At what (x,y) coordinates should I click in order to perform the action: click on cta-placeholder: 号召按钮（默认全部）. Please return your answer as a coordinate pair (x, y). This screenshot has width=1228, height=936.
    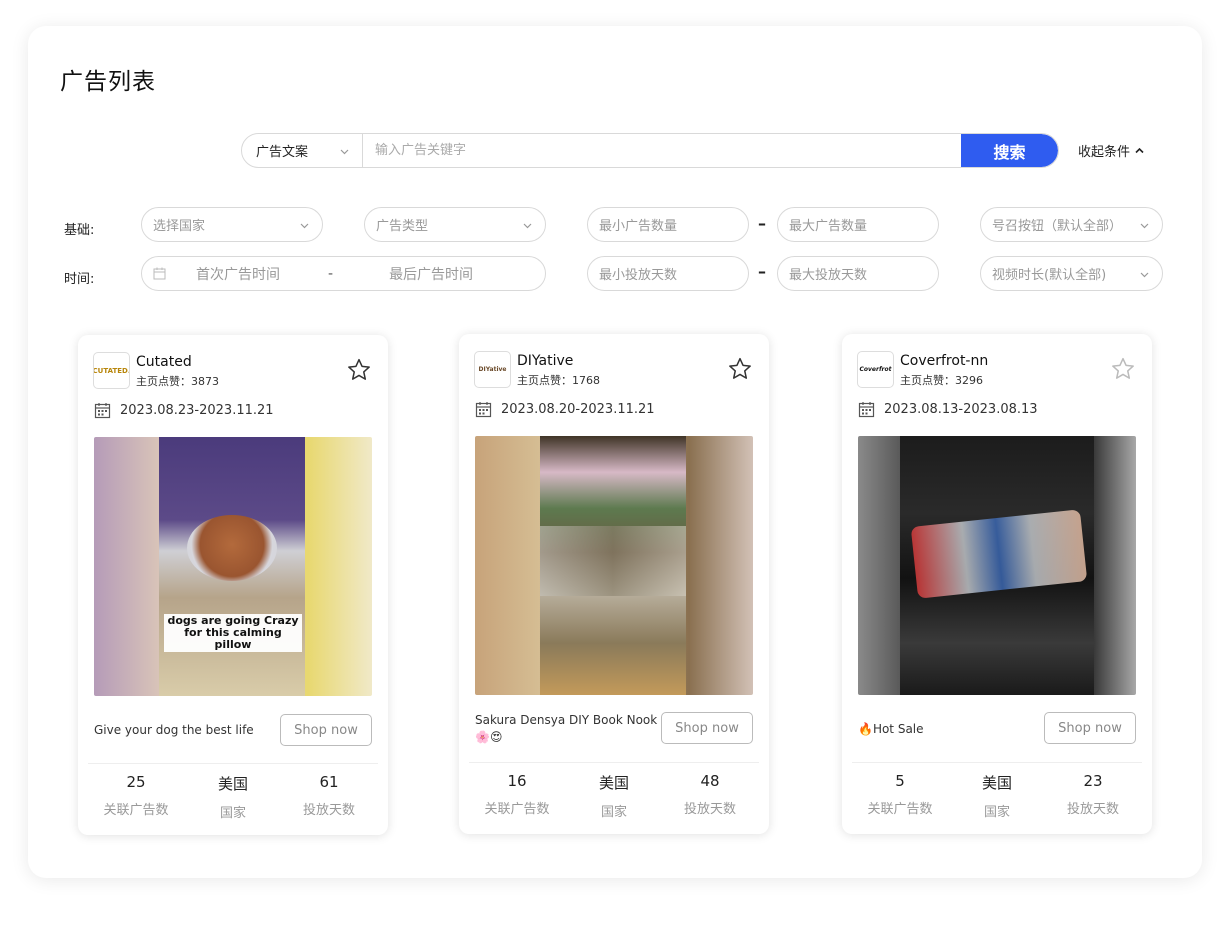
    Looking at the image, I should click on (1057, 226).